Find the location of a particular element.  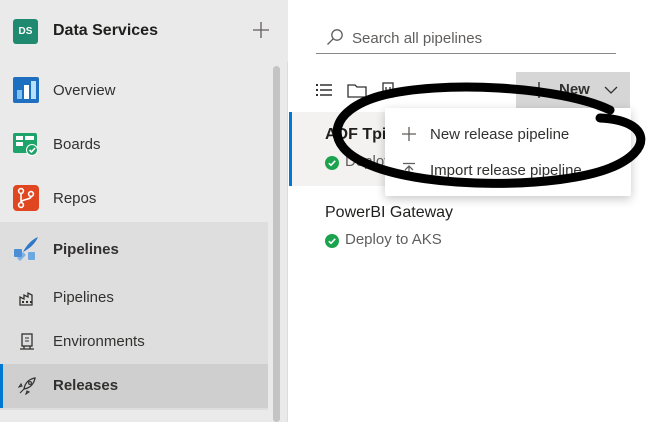

new-button: New is located at coordinates (573, 90).